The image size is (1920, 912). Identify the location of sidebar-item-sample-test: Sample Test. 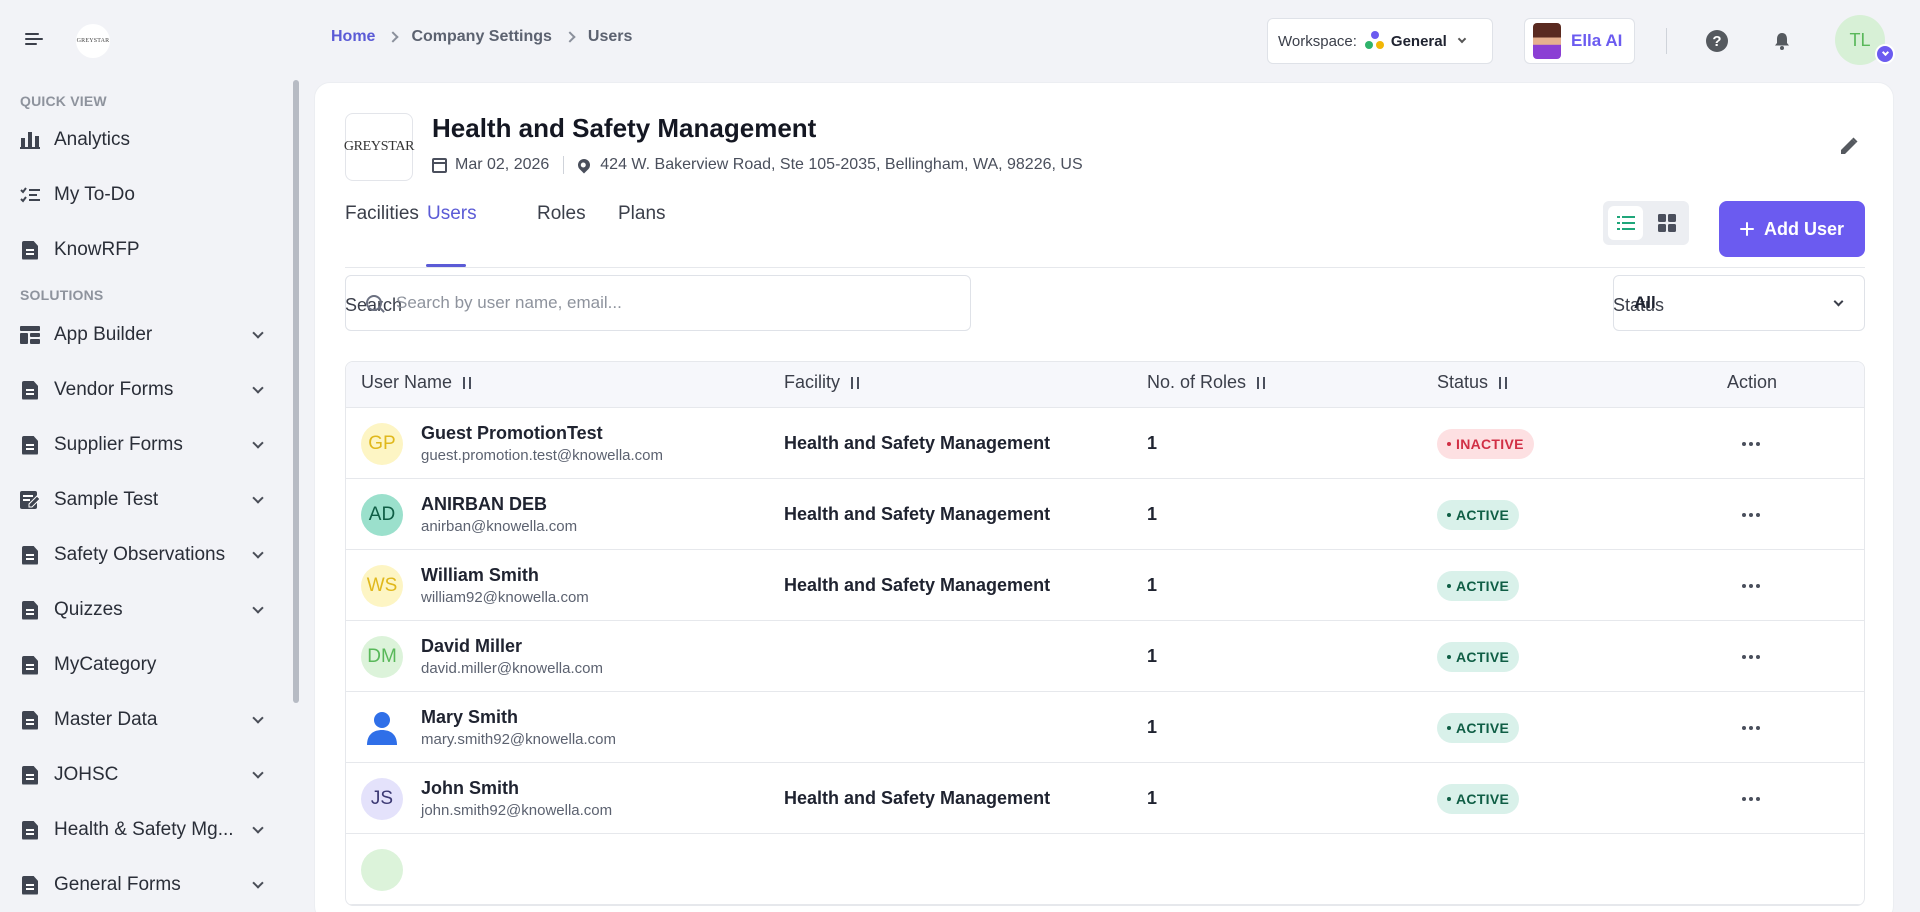
(145, 500).